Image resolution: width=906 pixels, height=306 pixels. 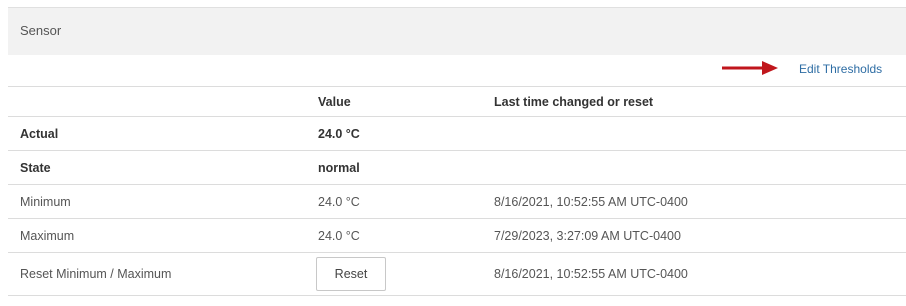 What do you see at coordinates (157, 101) in the screenshot?
I see `column-header-label` at bounding box center [157, 101].